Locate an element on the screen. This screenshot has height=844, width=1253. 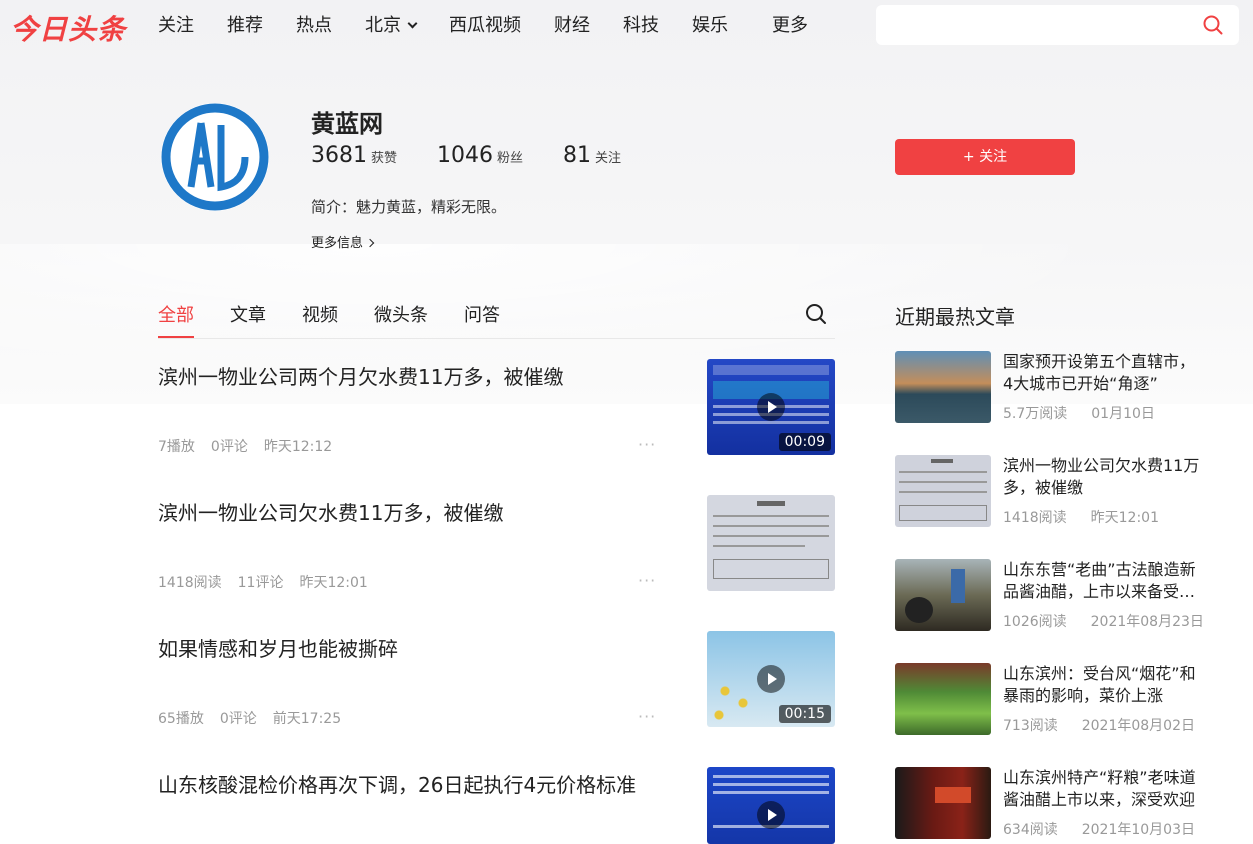
top-nav: 关注 推荐 热点 北京 西瓜视频 财经 科技 娱乐 更多 is located at coordinates (499, 26).